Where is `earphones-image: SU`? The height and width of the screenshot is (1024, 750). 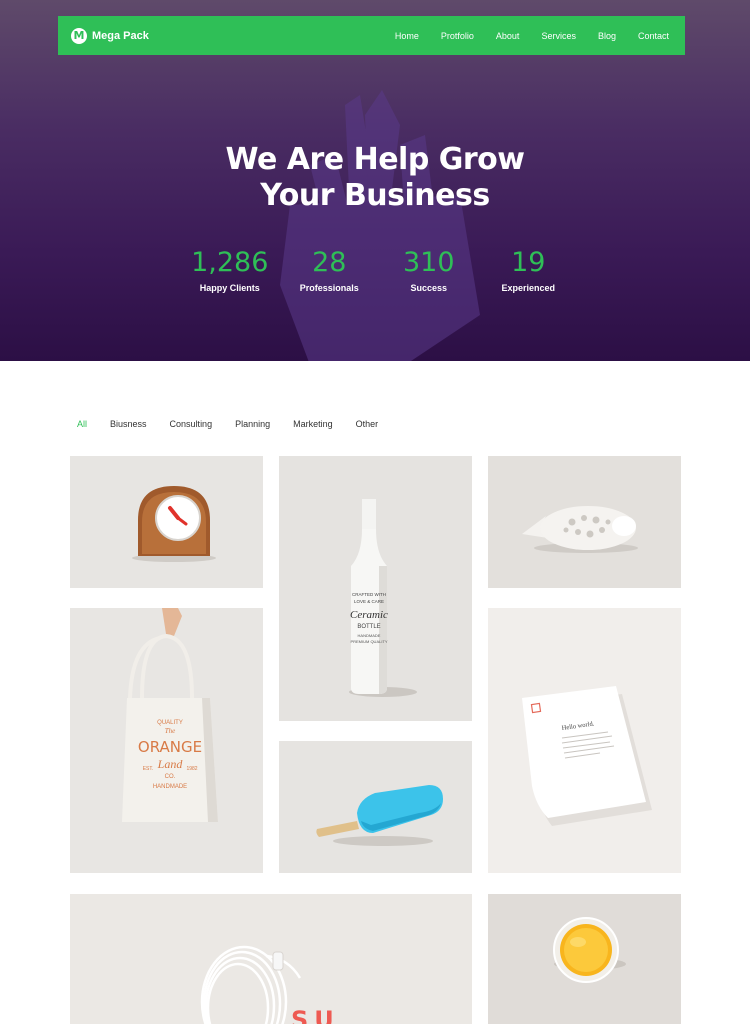
earphones-image: SU is located at coordinates (270, 984).